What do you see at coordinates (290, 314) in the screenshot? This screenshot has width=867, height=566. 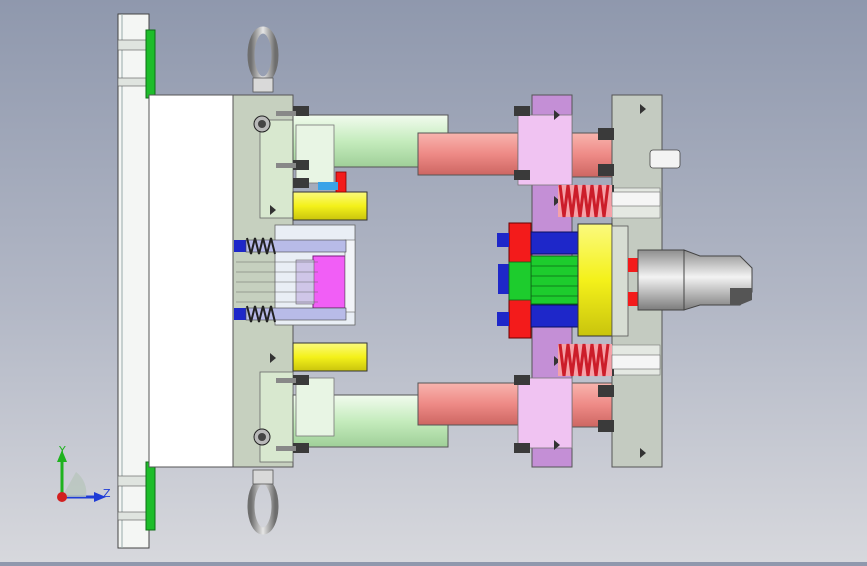 I see `blue-screw-bottom` at bounding box center [290, 314].